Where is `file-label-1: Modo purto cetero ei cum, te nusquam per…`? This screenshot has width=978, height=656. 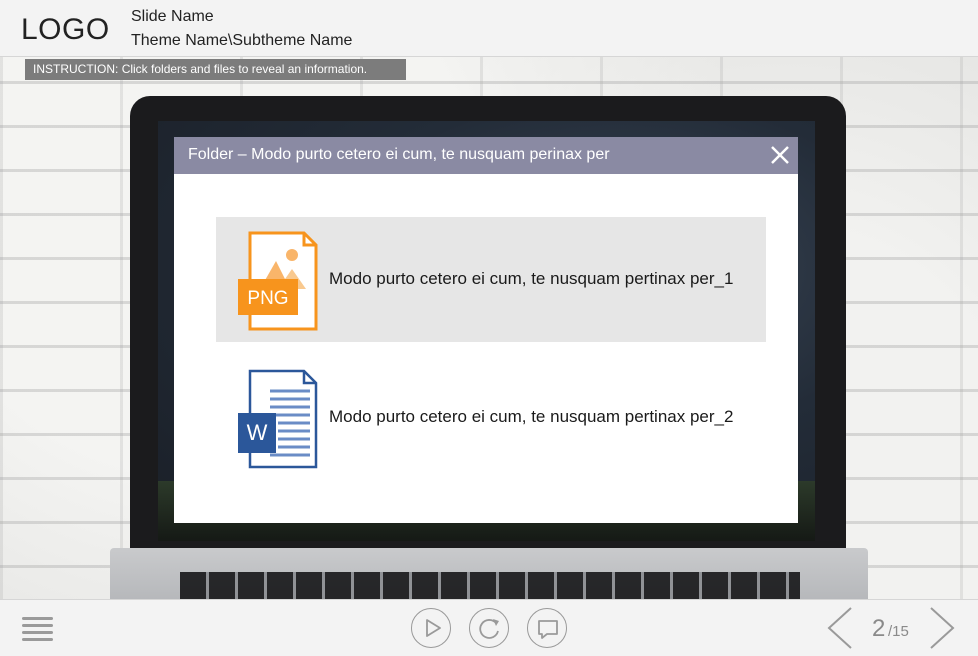 file-label-1: Modo purto cetero ei cum, te nusquam per… is located at coordinates (531, 278).